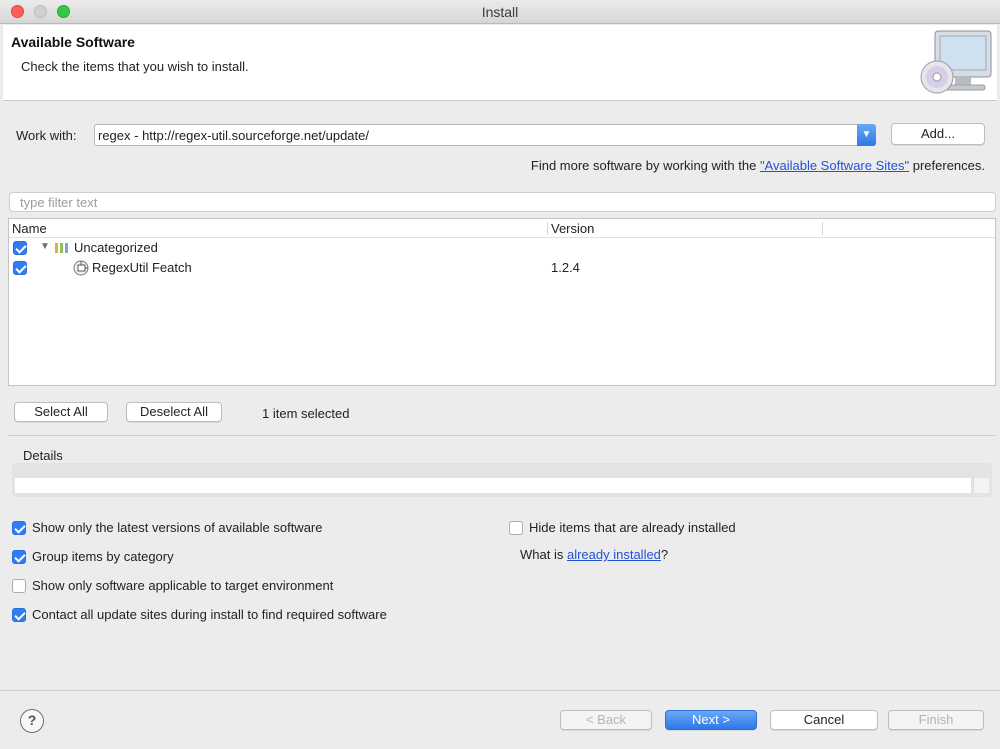  I want to click on what-is-prefix: What is, so click(543, 554).